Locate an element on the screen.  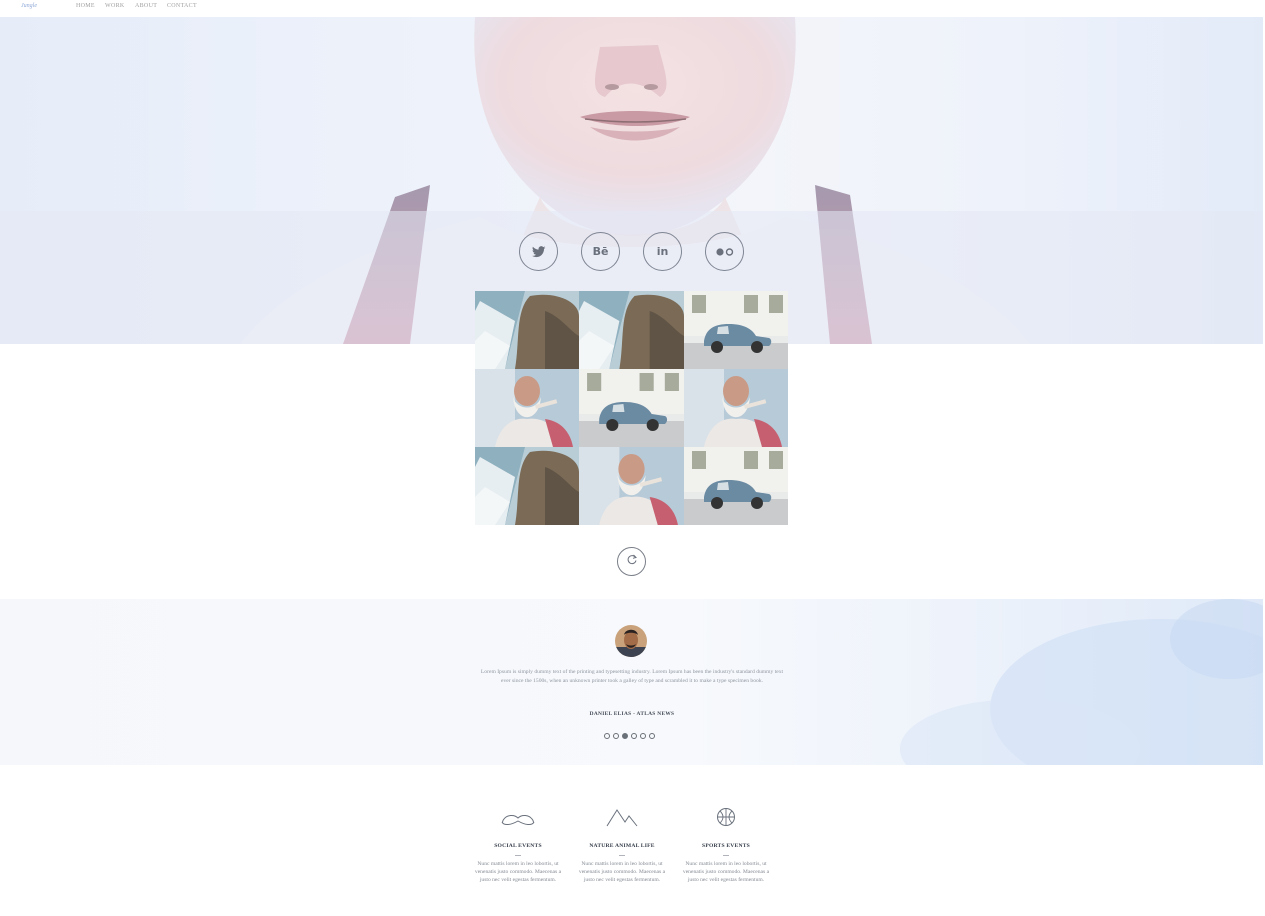
twitter-button is located at coordinates (538, 251).